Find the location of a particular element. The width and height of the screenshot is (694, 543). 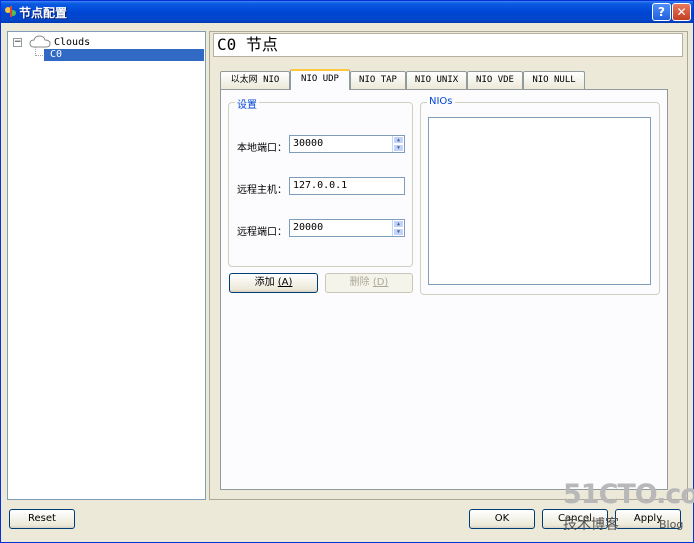

collapse-toggle-icon: − is located at coordinates (17, 42).